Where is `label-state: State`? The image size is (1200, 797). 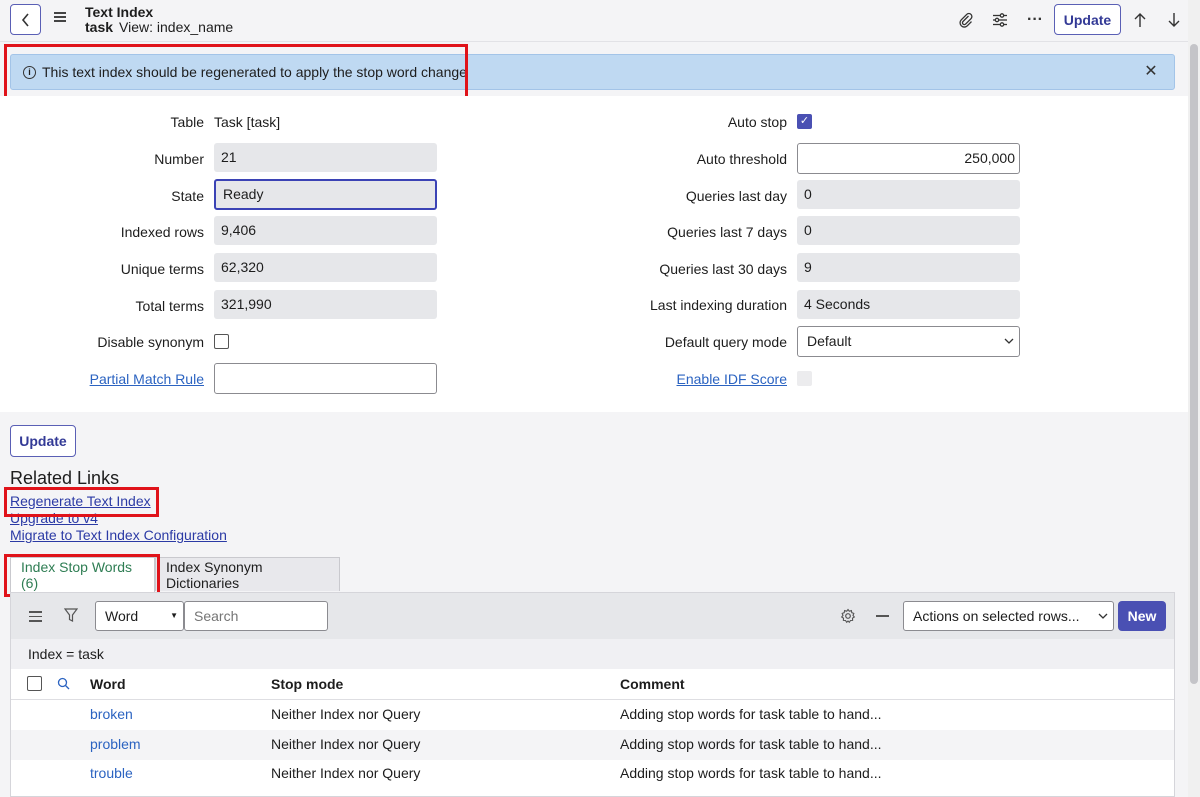 label-state: State is located at coordinates (187, 196).